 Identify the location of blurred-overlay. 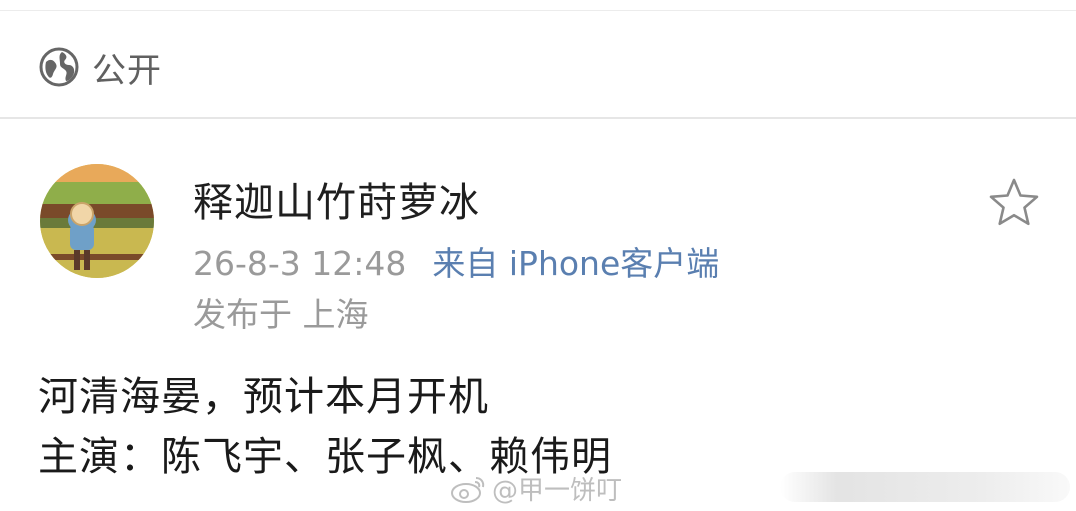
(925, 487).